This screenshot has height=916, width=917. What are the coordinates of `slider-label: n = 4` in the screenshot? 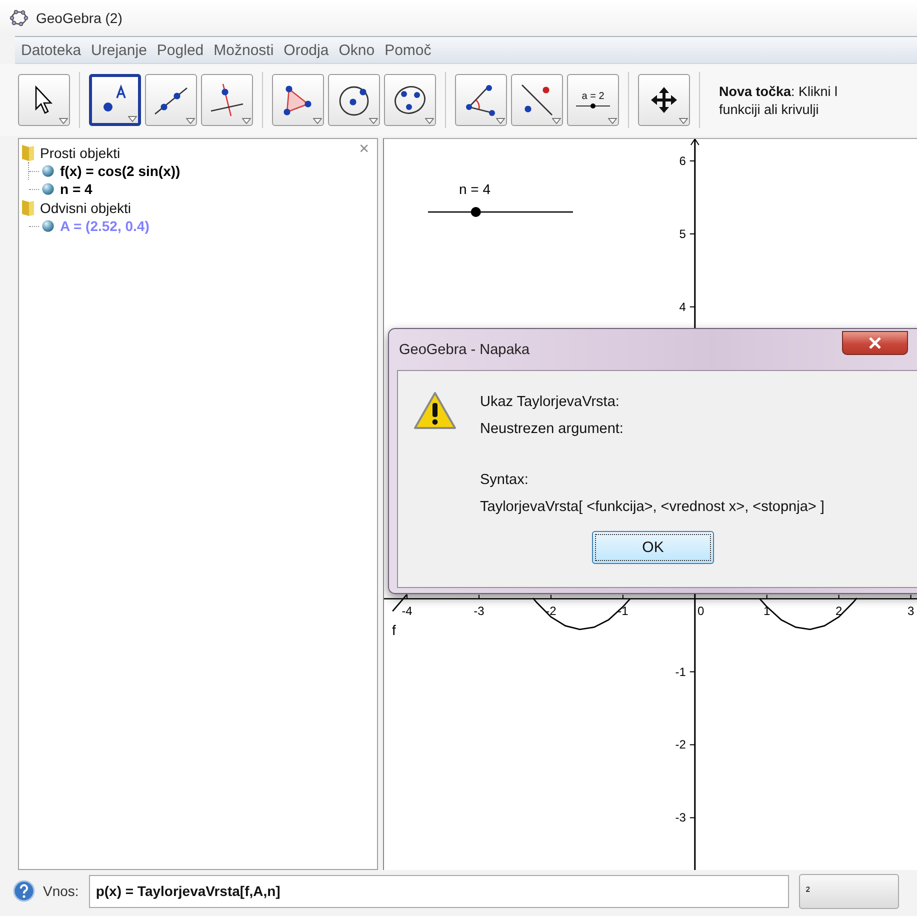 It's located at (475, 189).